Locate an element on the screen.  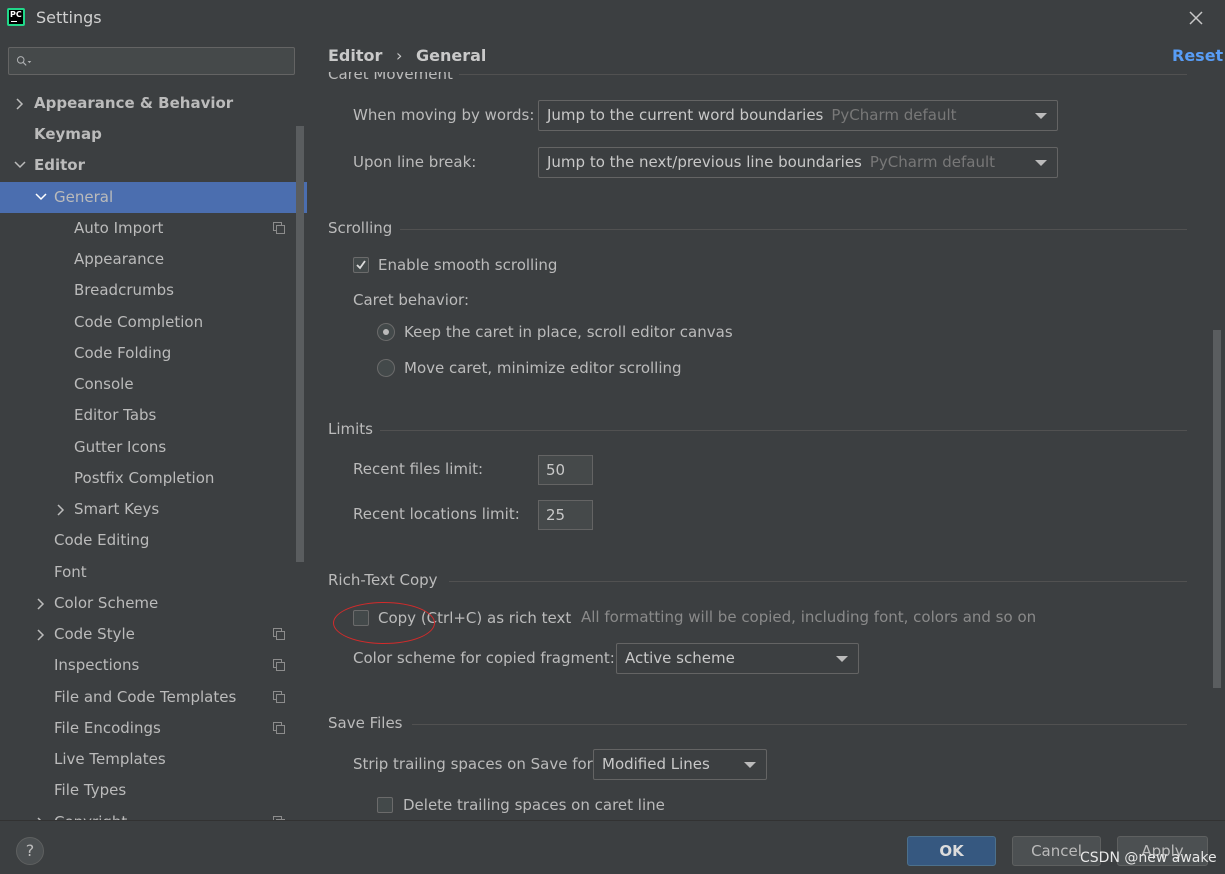
combo-value: Modified Lines is located at coordinates (656, 764).